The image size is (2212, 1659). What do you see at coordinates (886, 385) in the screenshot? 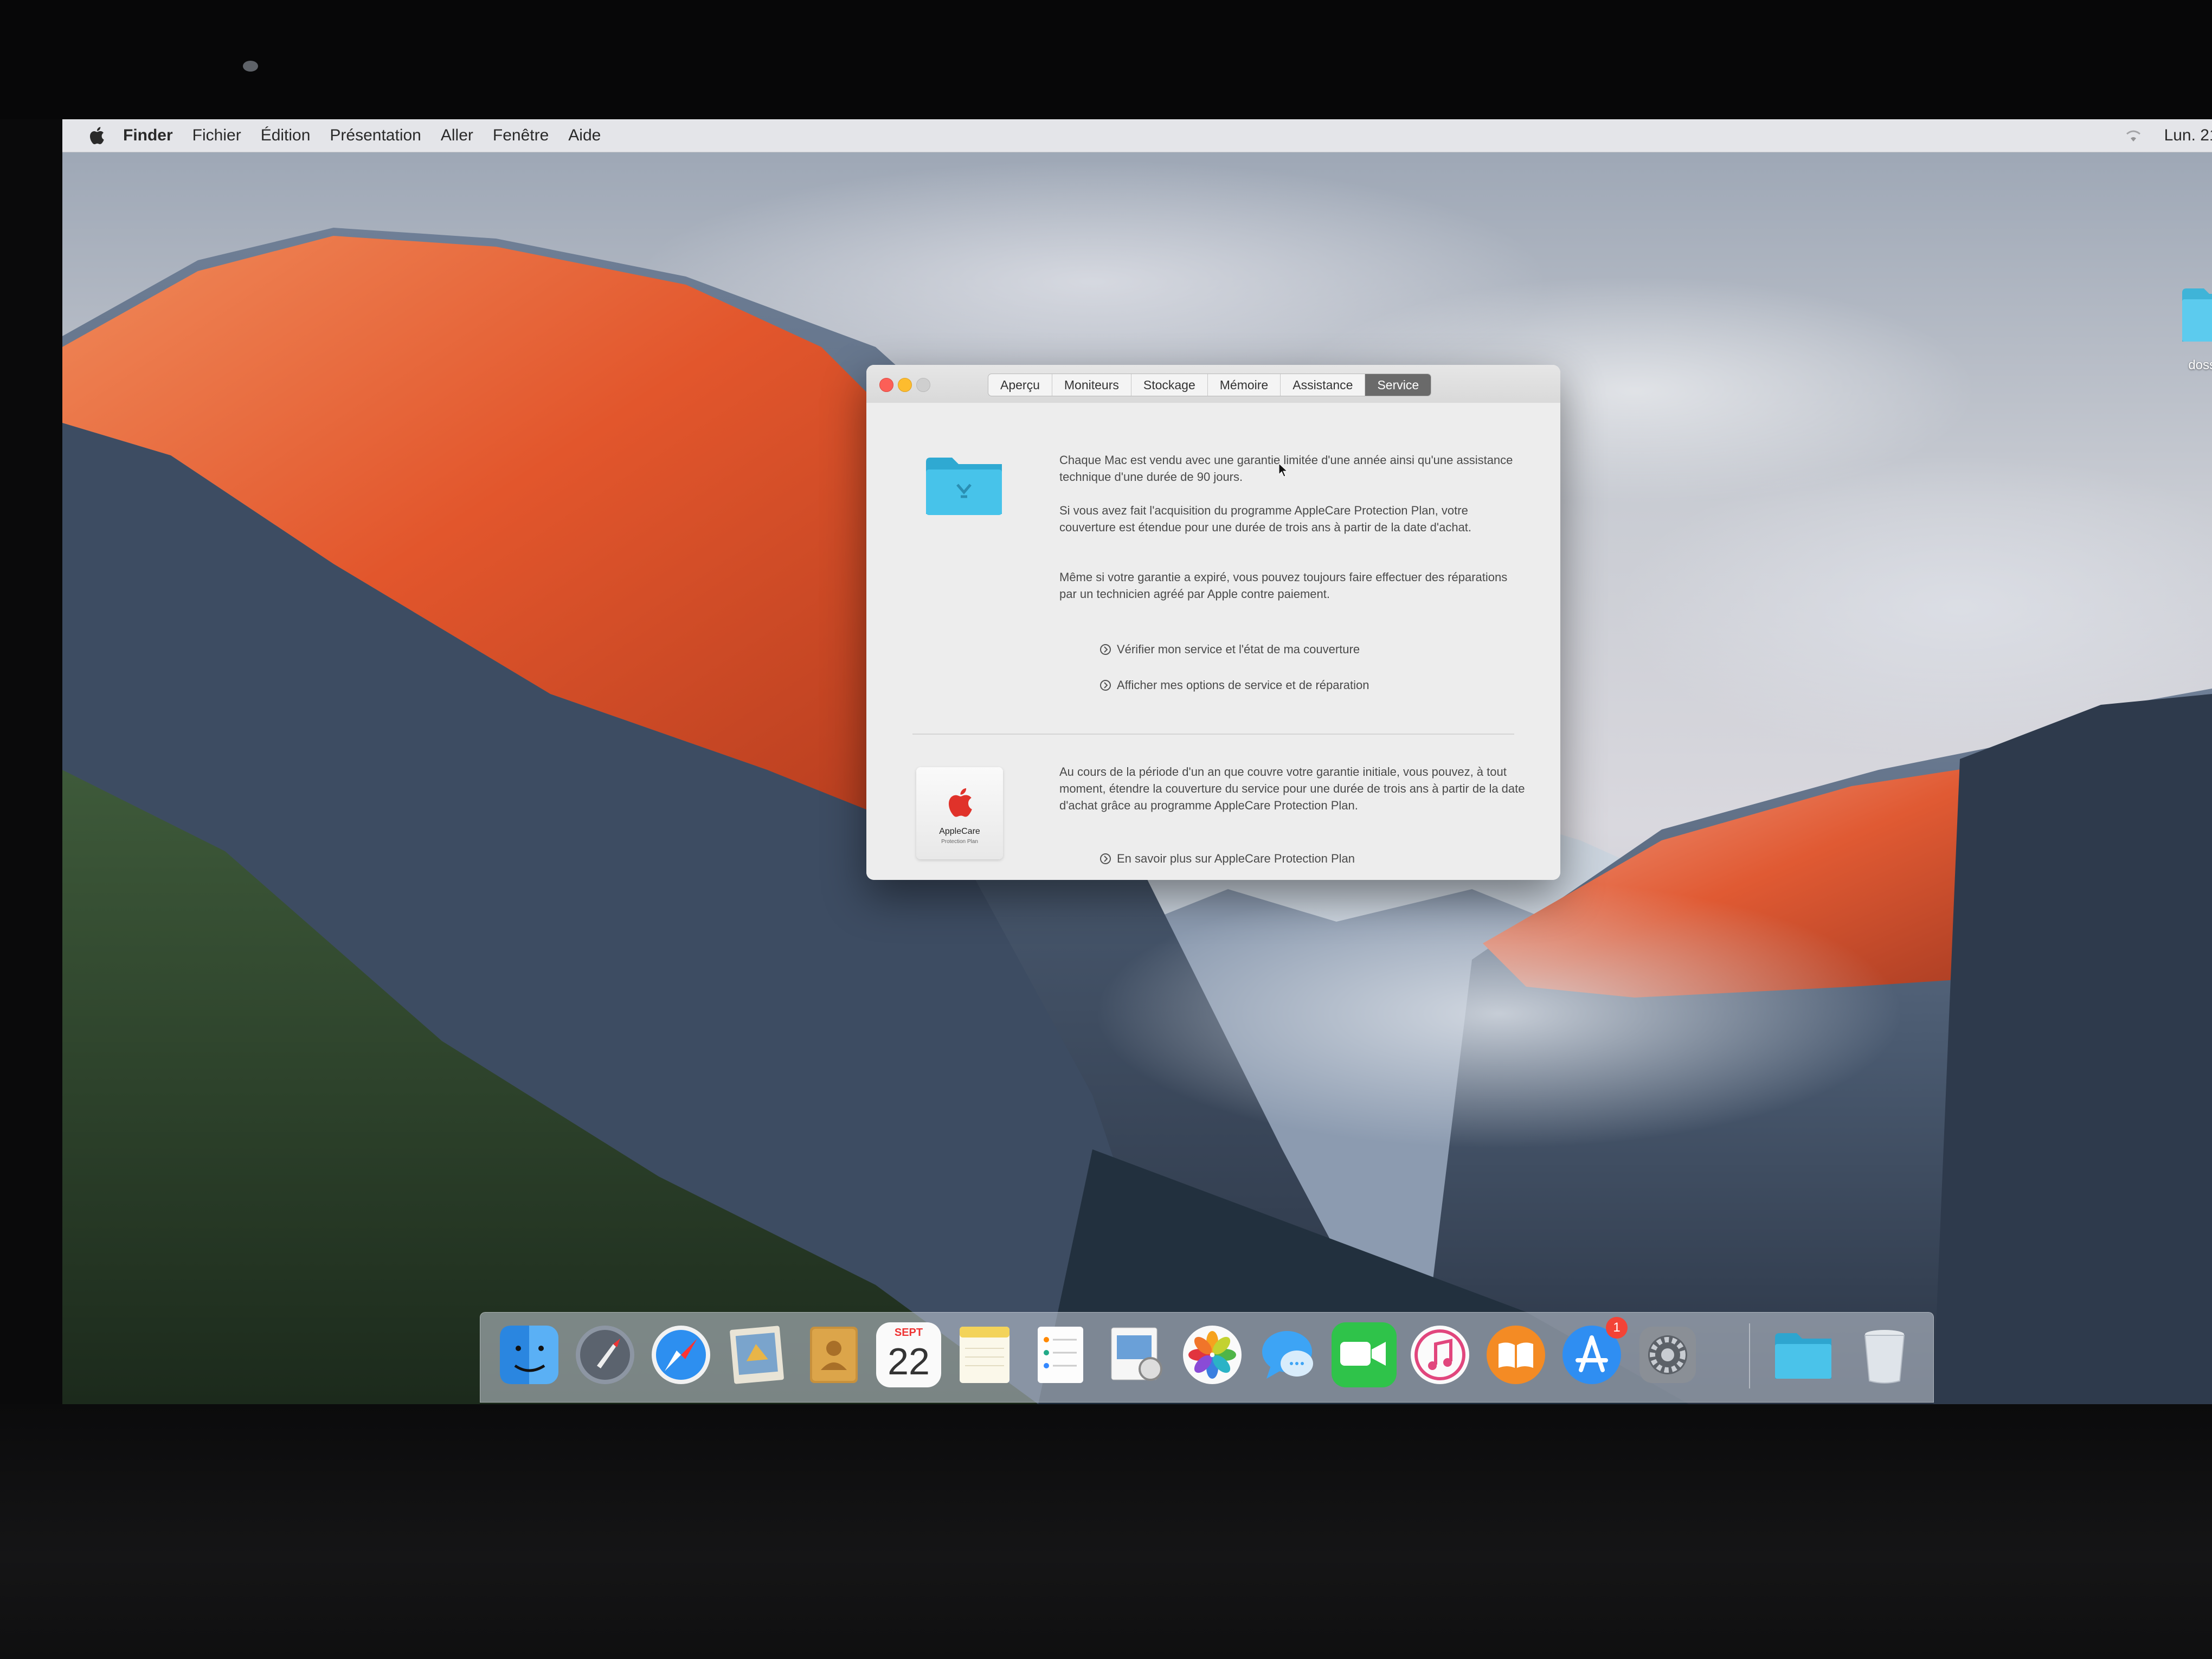
I see `close-icon` at bounding box center [886, 385].